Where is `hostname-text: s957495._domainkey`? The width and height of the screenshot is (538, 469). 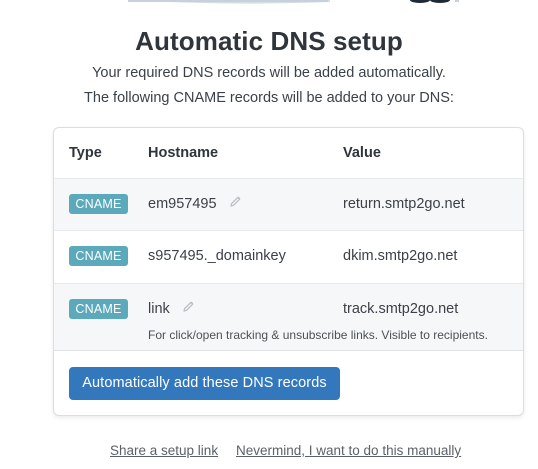 hostname-text: s957495._domainkey is located at coordinates (217, 256).